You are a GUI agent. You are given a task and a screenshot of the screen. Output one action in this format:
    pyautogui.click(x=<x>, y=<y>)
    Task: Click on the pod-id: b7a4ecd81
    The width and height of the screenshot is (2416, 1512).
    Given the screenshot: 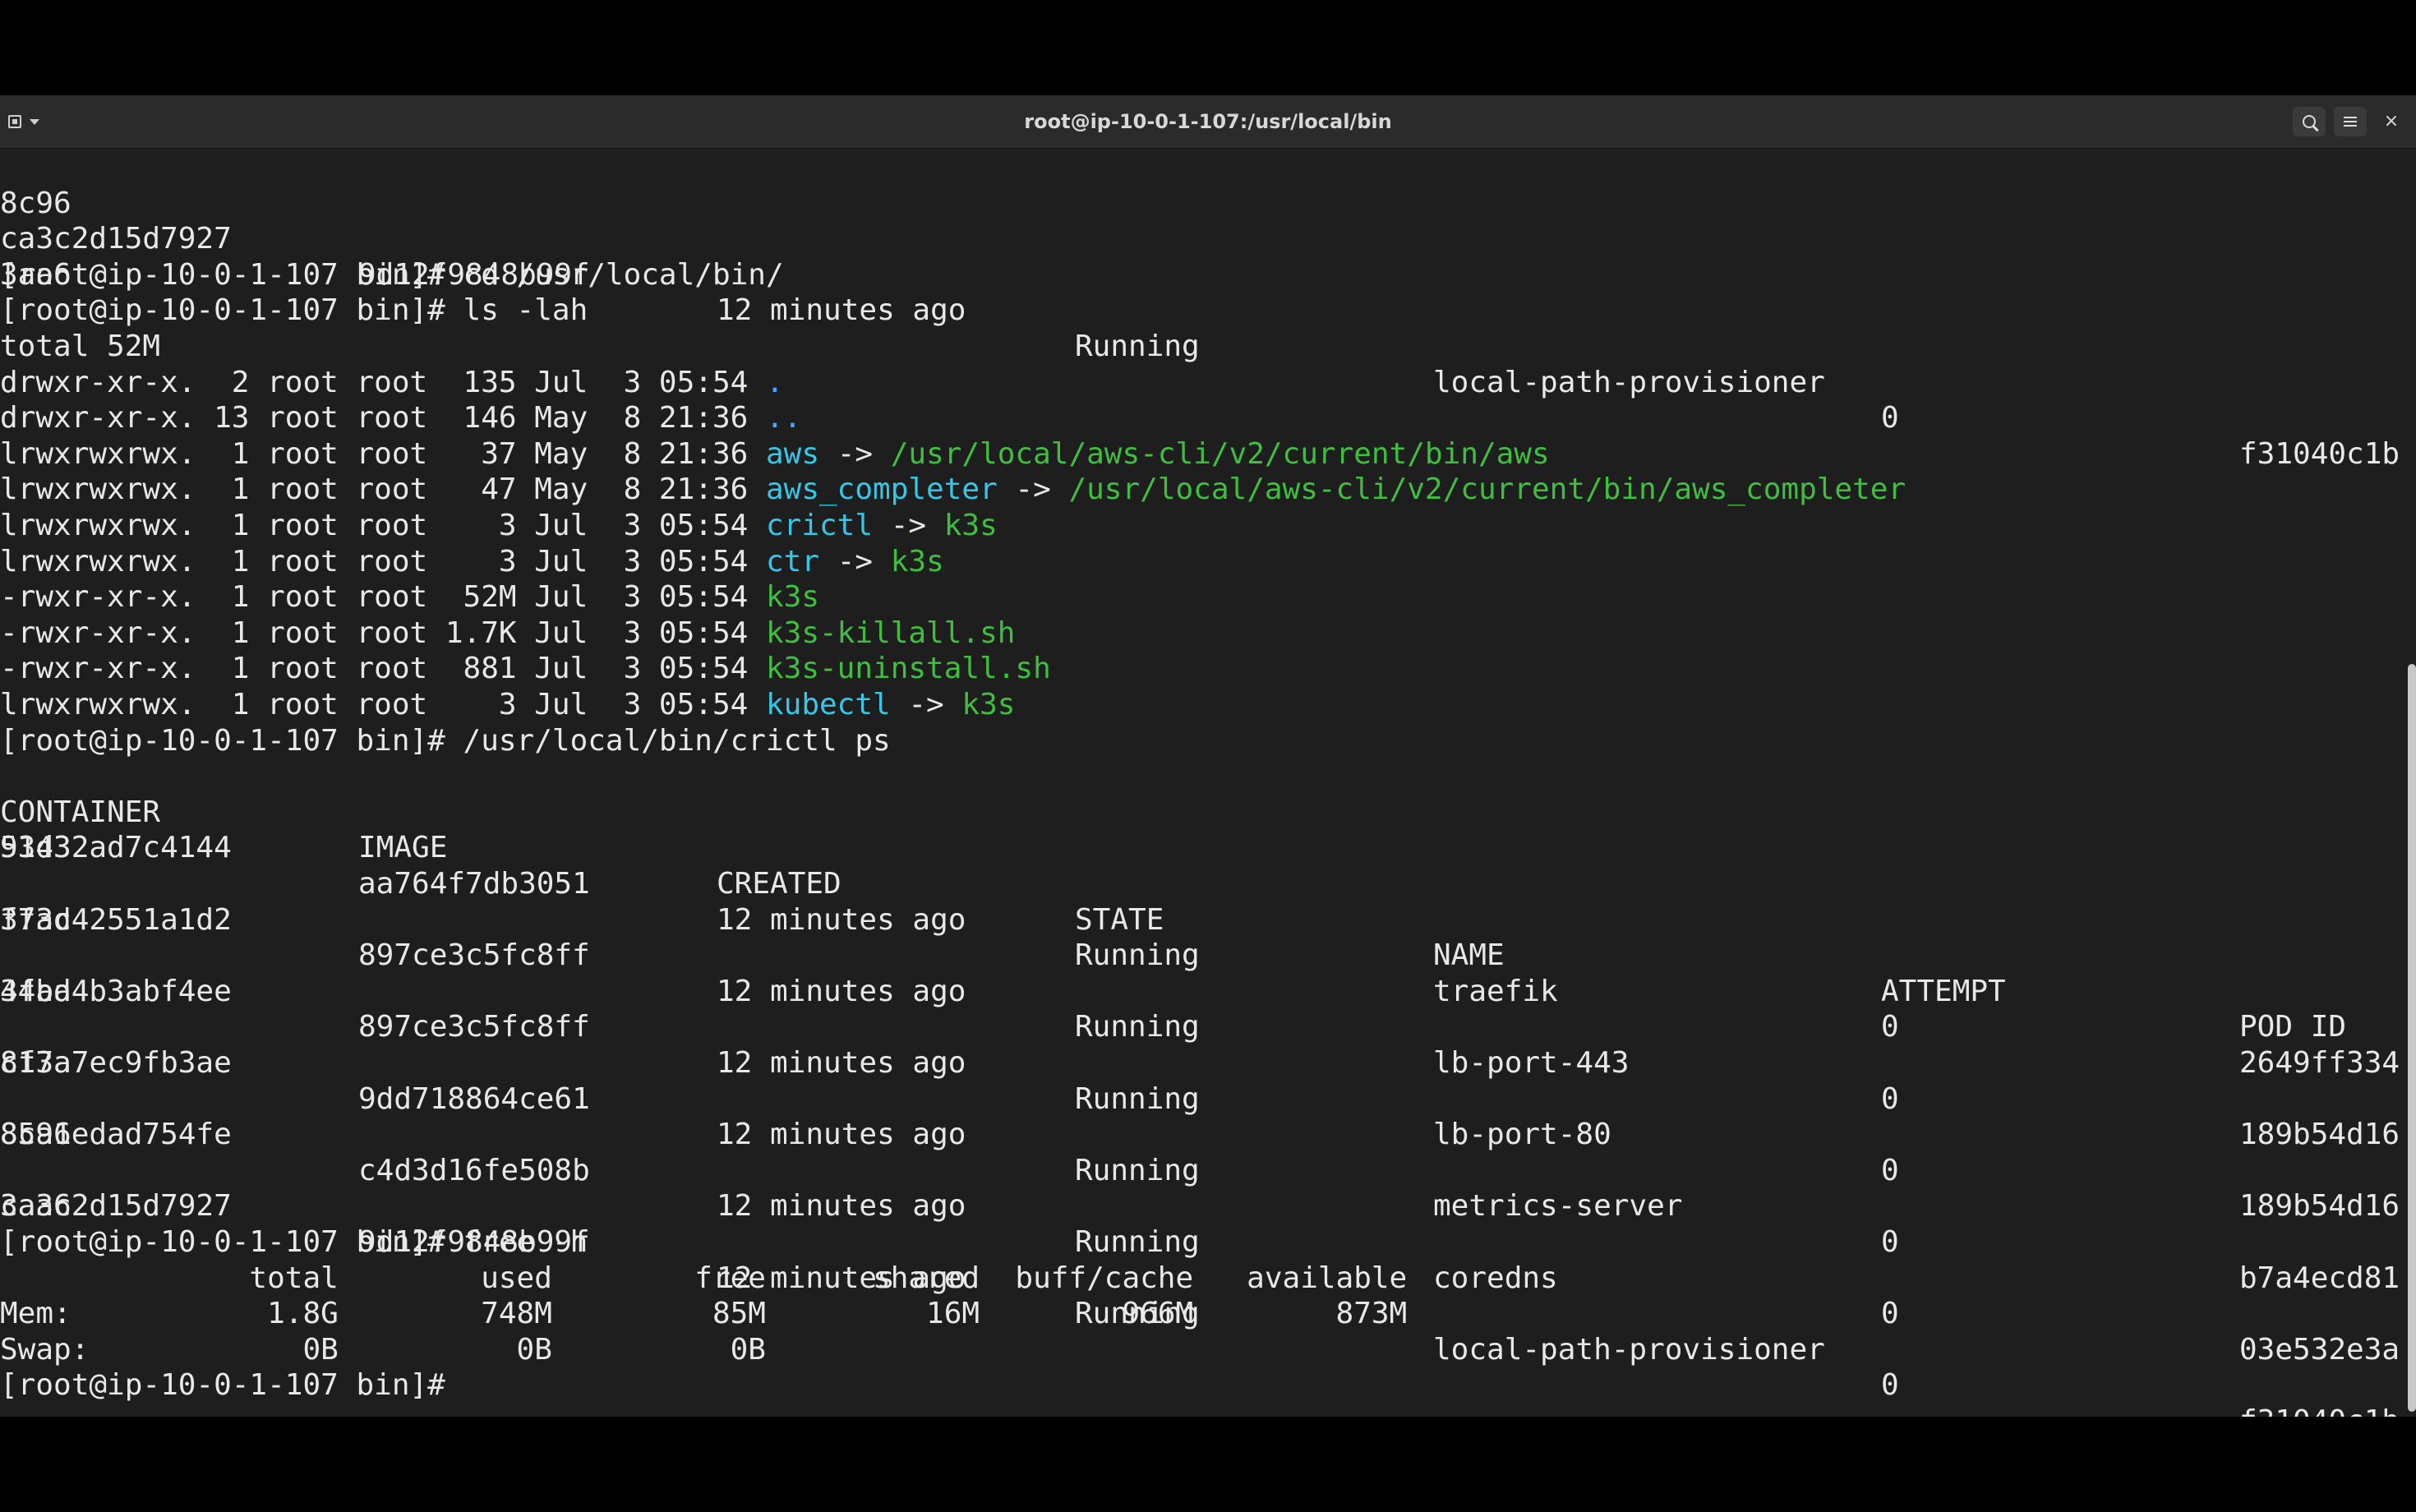 What is the action you would take?
    pyautogui.click(x=2319, y=1278)
    